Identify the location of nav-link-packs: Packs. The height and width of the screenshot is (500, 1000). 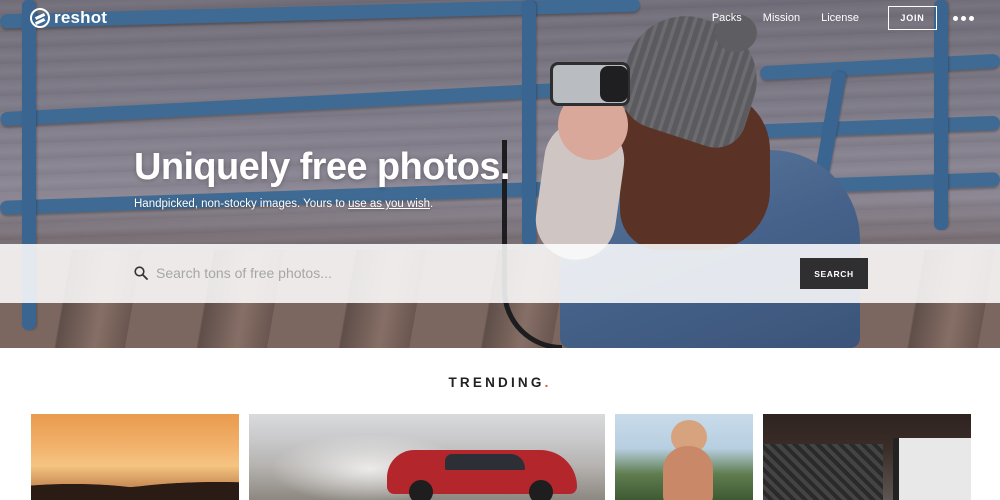
(727, 18).